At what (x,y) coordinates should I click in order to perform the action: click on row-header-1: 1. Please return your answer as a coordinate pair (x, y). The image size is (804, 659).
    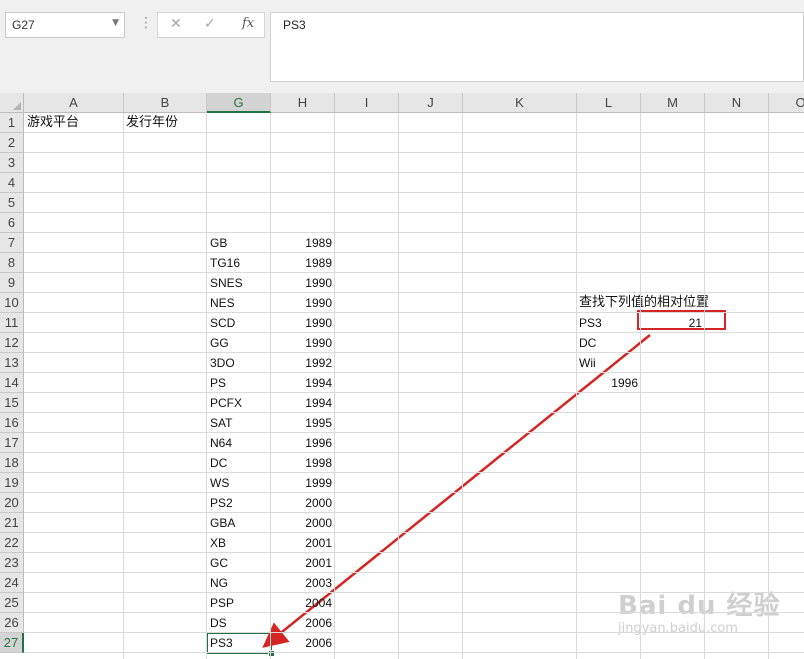
    Looking at the image, I should click on (12, 123).